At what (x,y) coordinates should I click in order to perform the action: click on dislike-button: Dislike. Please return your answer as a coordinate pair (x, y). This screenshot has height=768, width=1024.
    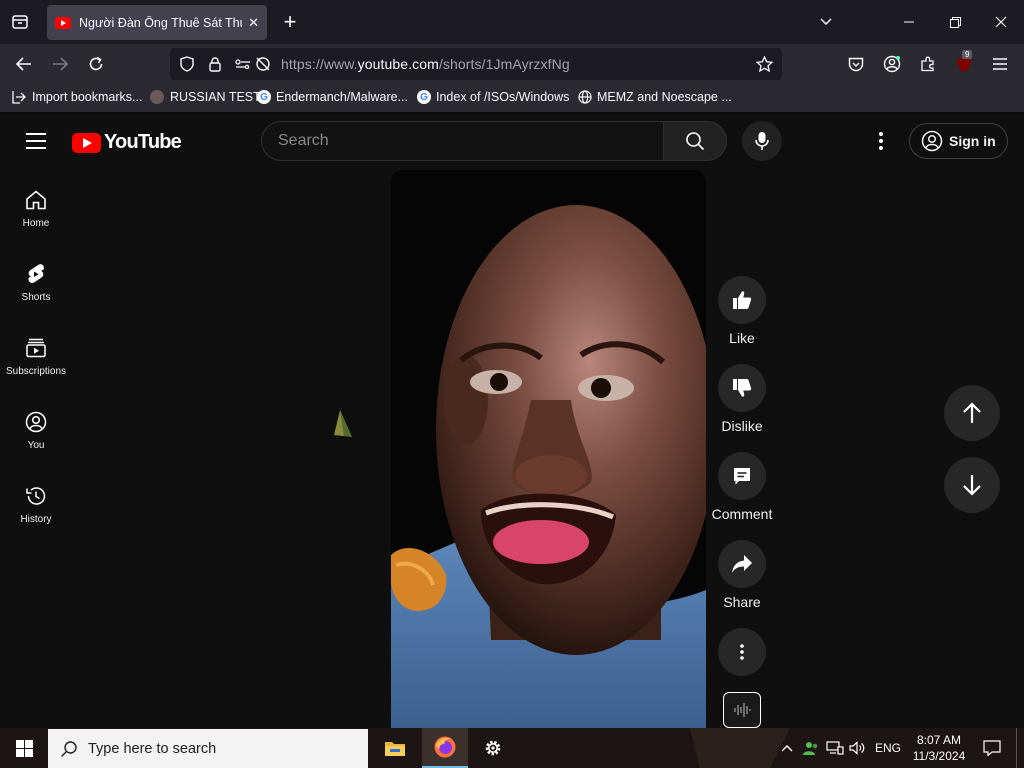
    Looking at the image, I should click on (742, 399).